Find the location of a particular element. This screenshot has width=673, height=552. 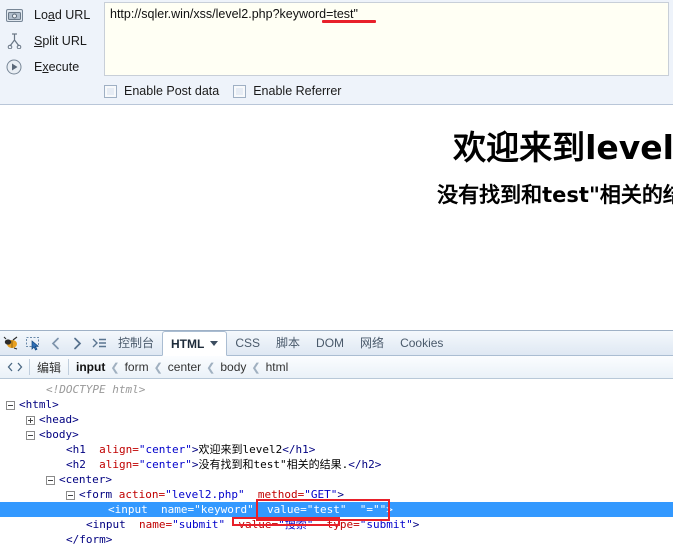

tree-row-center: <center> is located at coordinates (336, 479).